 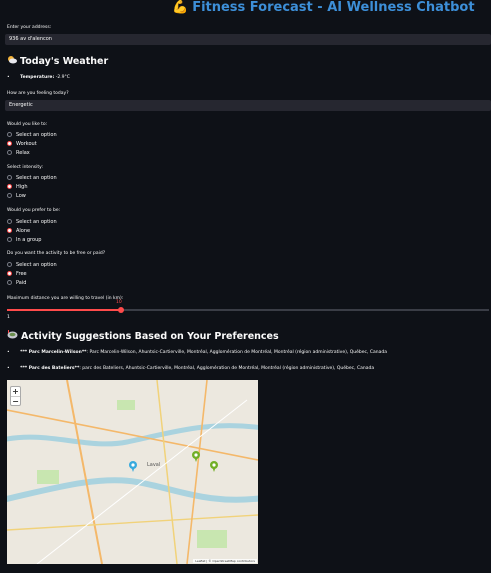 What do you see at coordinates (15, 401) in the screenshot?
I see `zoom-out-button: −` at bounding box center [15, 401].